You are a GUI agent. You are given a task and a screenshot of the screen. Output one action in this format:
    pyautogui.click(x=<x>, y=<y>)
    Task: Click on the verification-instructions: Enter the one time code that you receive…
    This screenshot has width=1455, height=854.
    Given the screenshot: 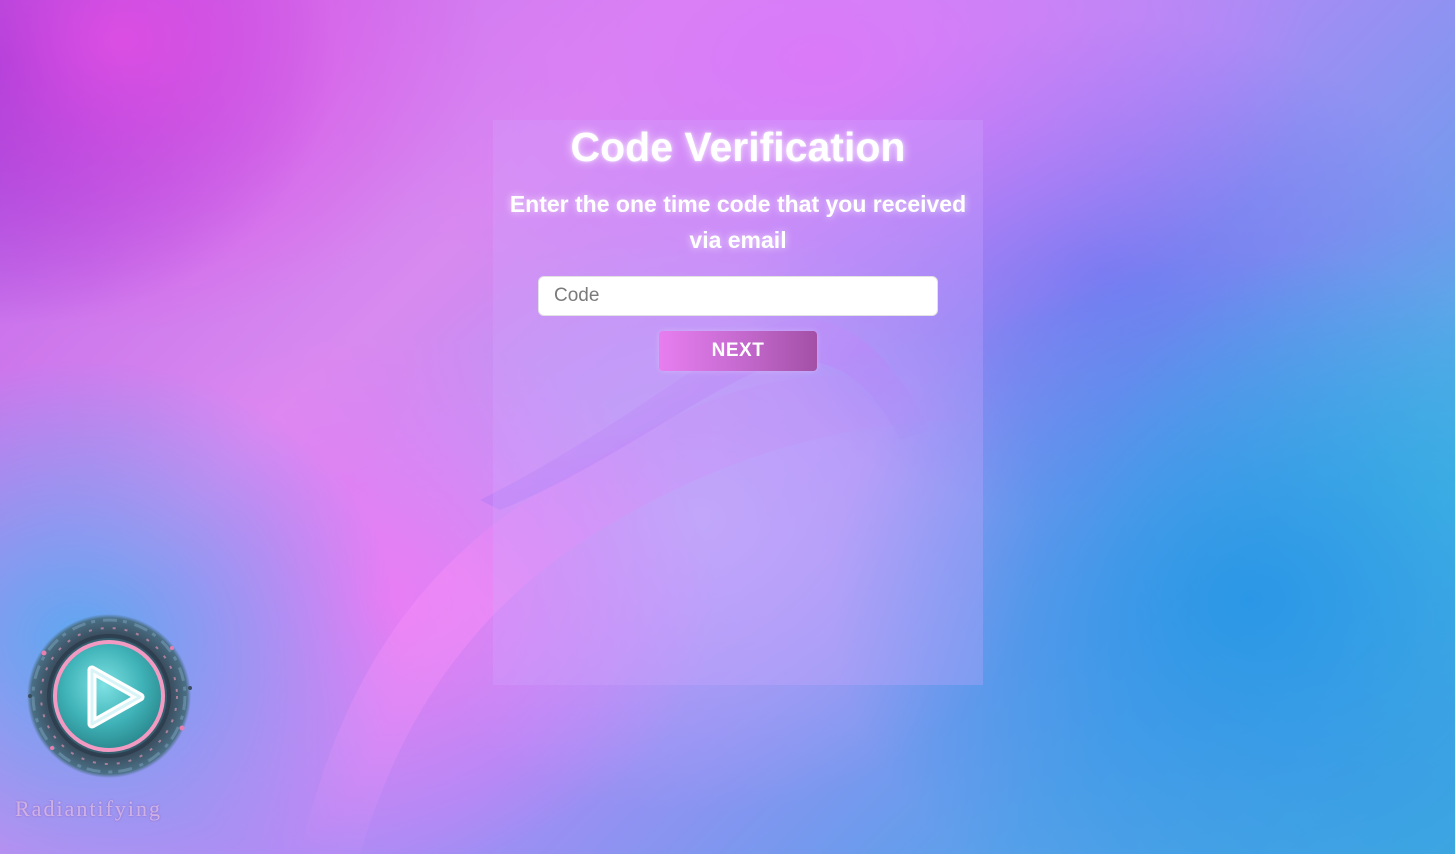 What is the action you would take?
    pyautogui.click(x=738, y=222)
    